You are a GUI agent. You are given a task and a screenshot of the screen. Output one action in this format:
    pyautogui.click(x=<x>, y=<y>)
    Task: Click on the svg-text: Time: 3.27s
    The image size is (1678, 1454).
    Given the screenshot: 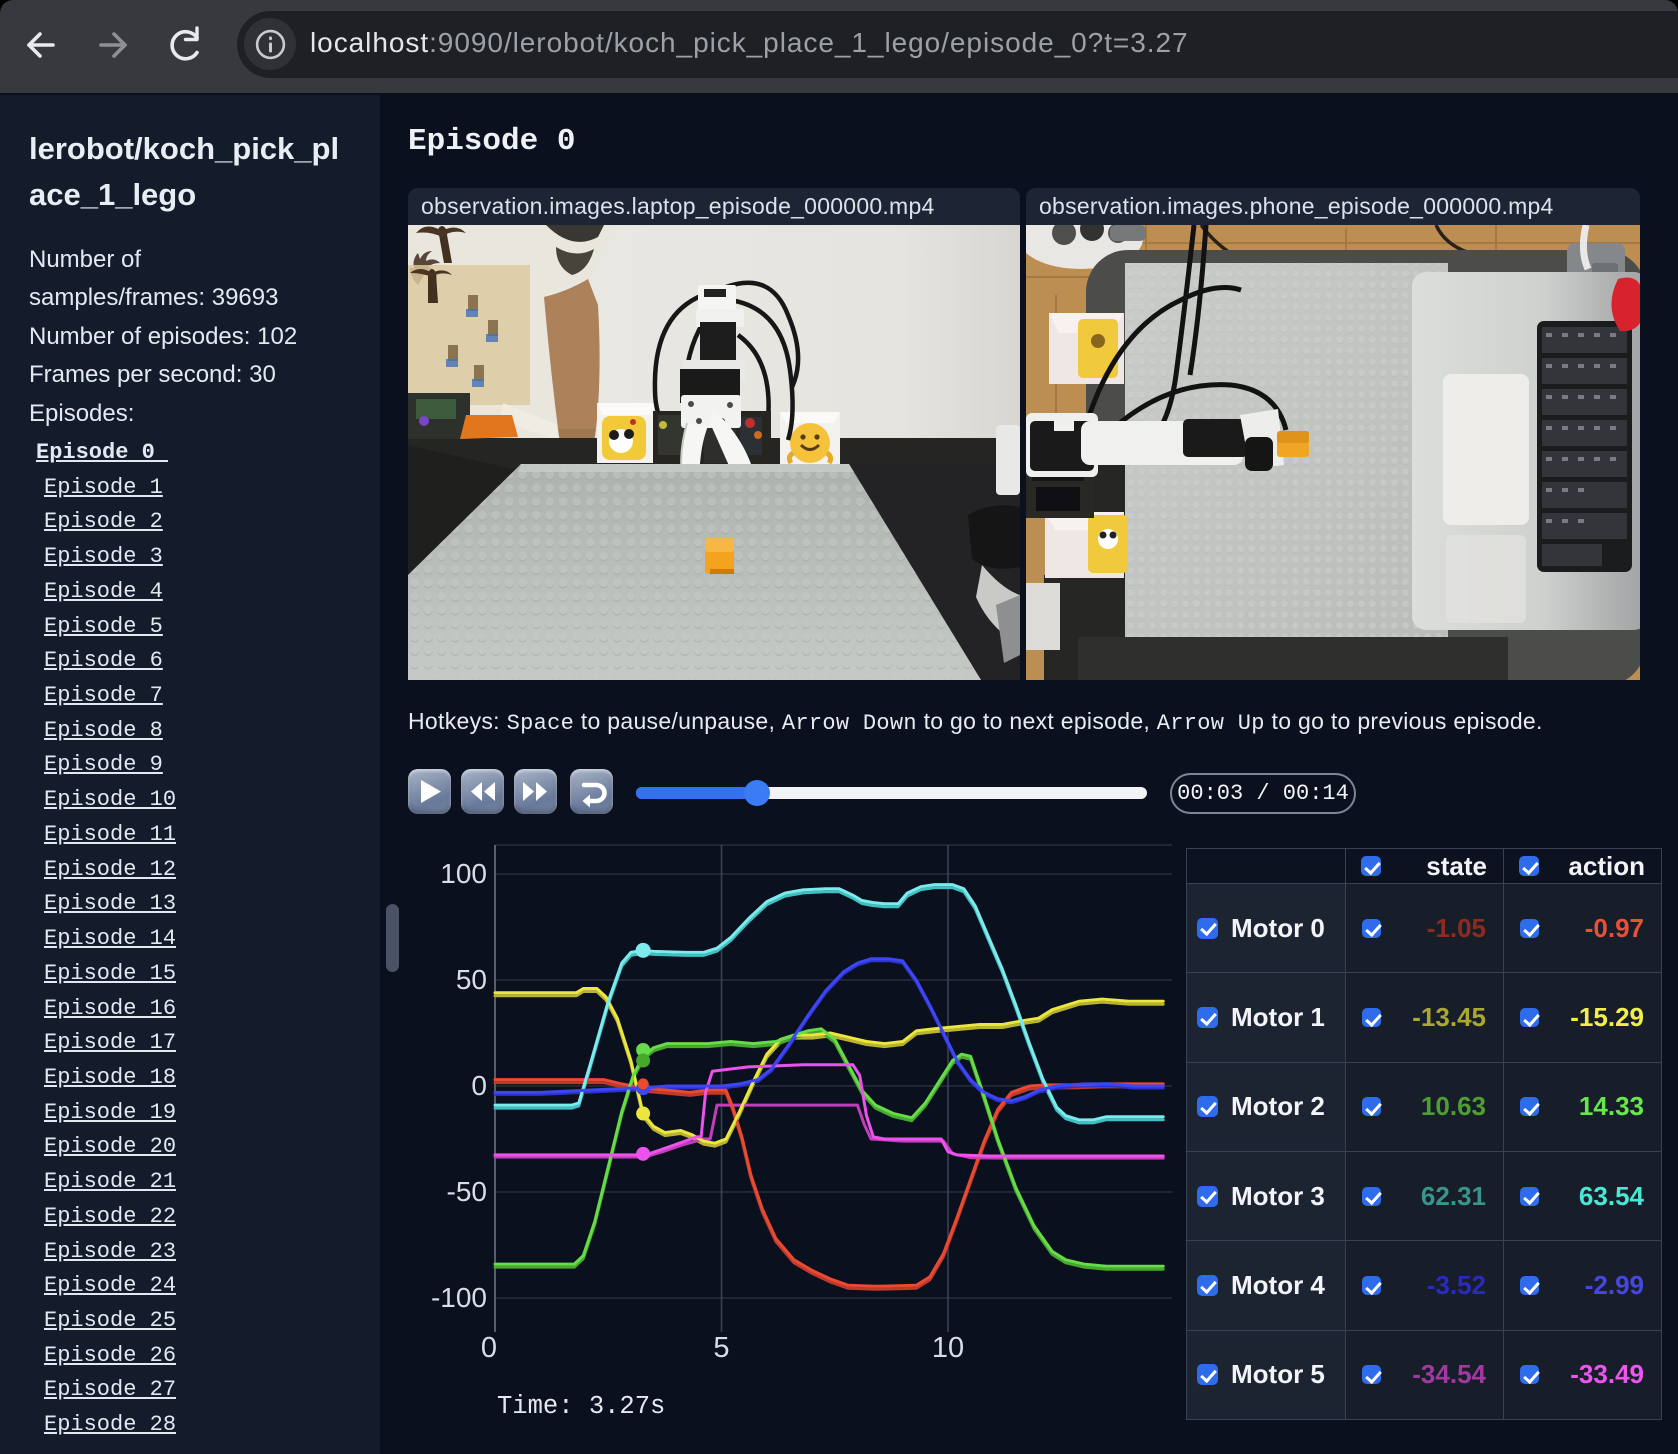 What is the action you would take?
    pyautogui.click(x=581, y=1406)
    